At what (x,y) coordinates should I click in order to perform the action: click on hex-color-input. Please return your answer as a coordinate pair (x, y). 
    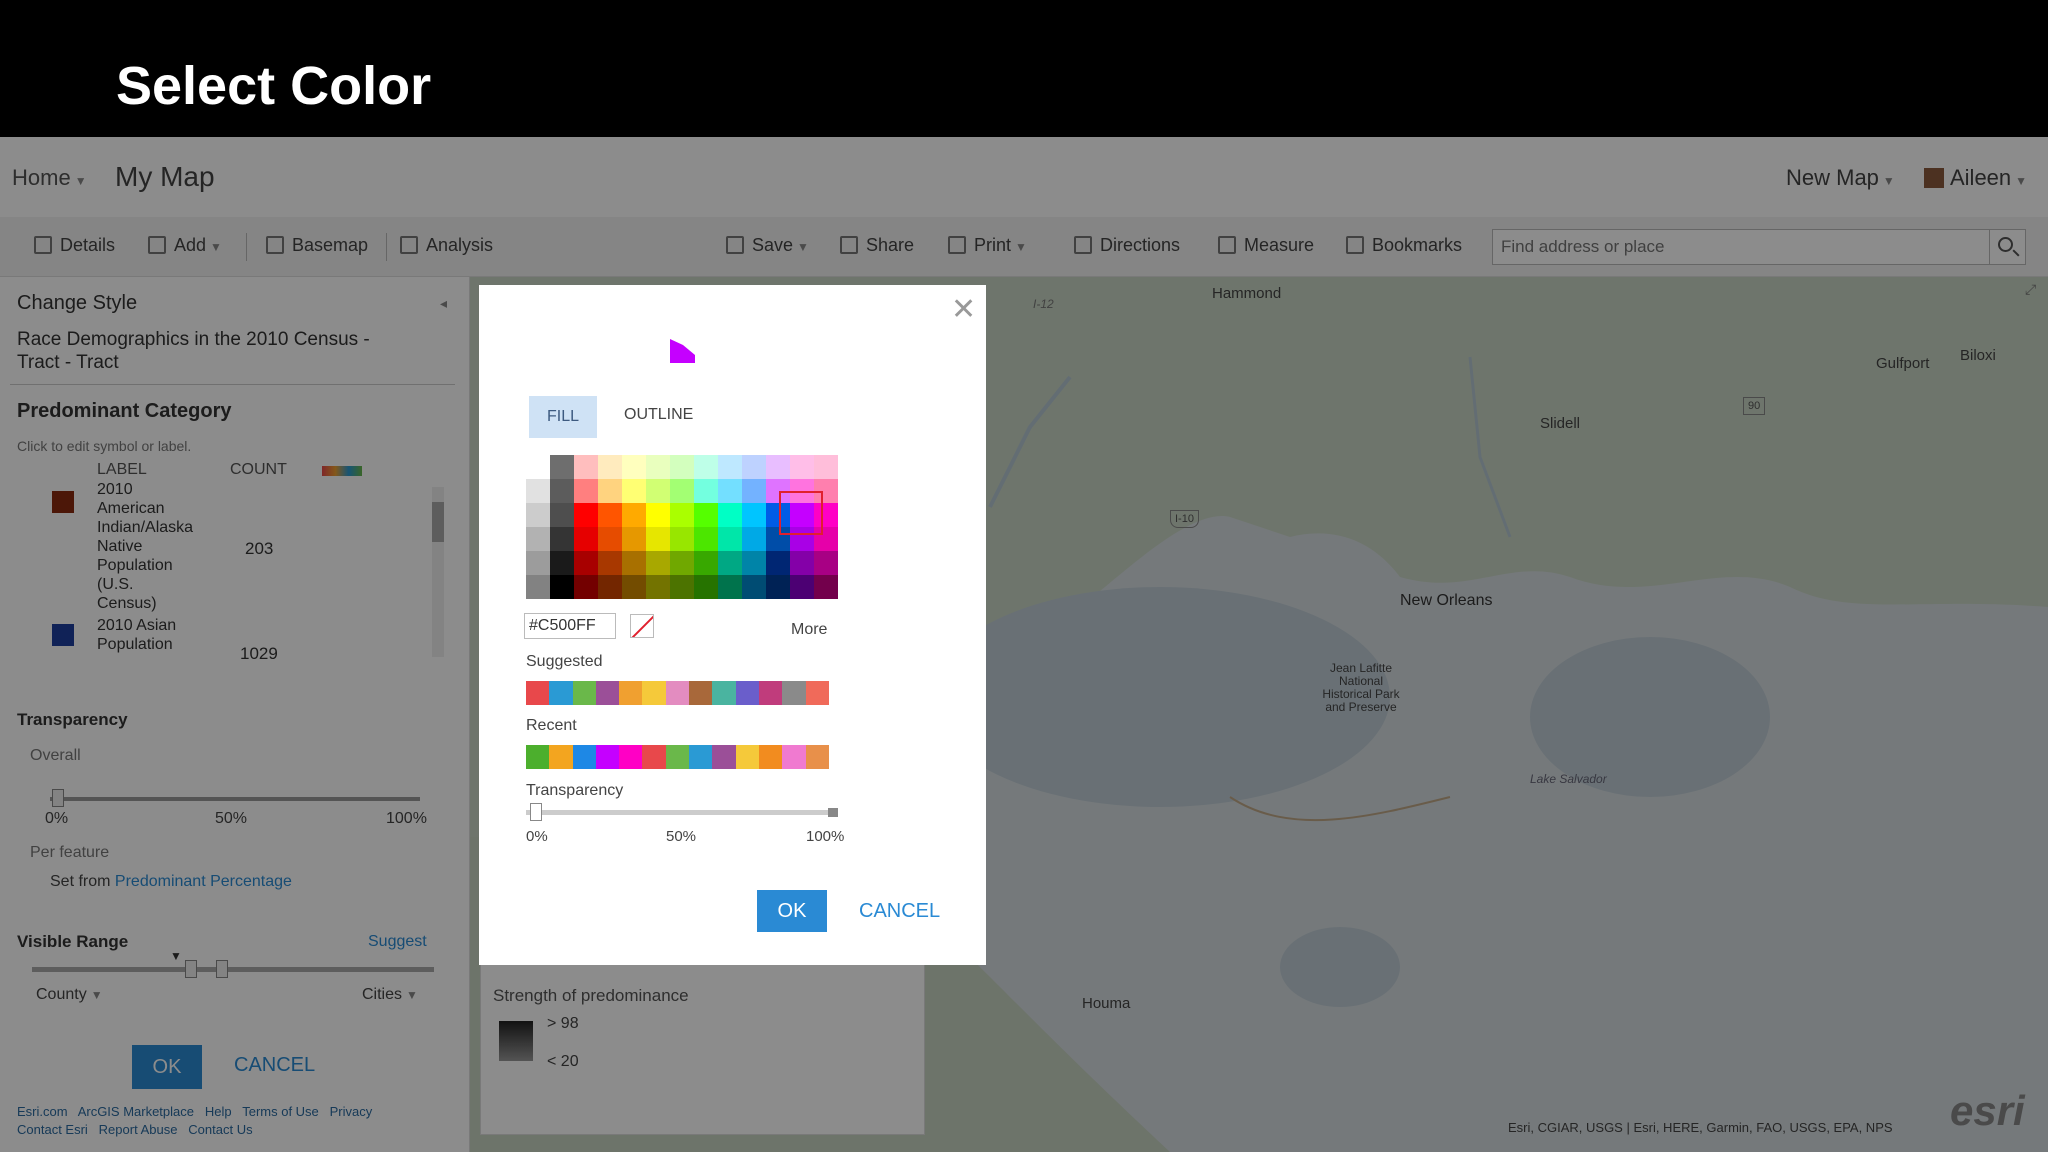
    Looking at the image, I should click on (570, 626).